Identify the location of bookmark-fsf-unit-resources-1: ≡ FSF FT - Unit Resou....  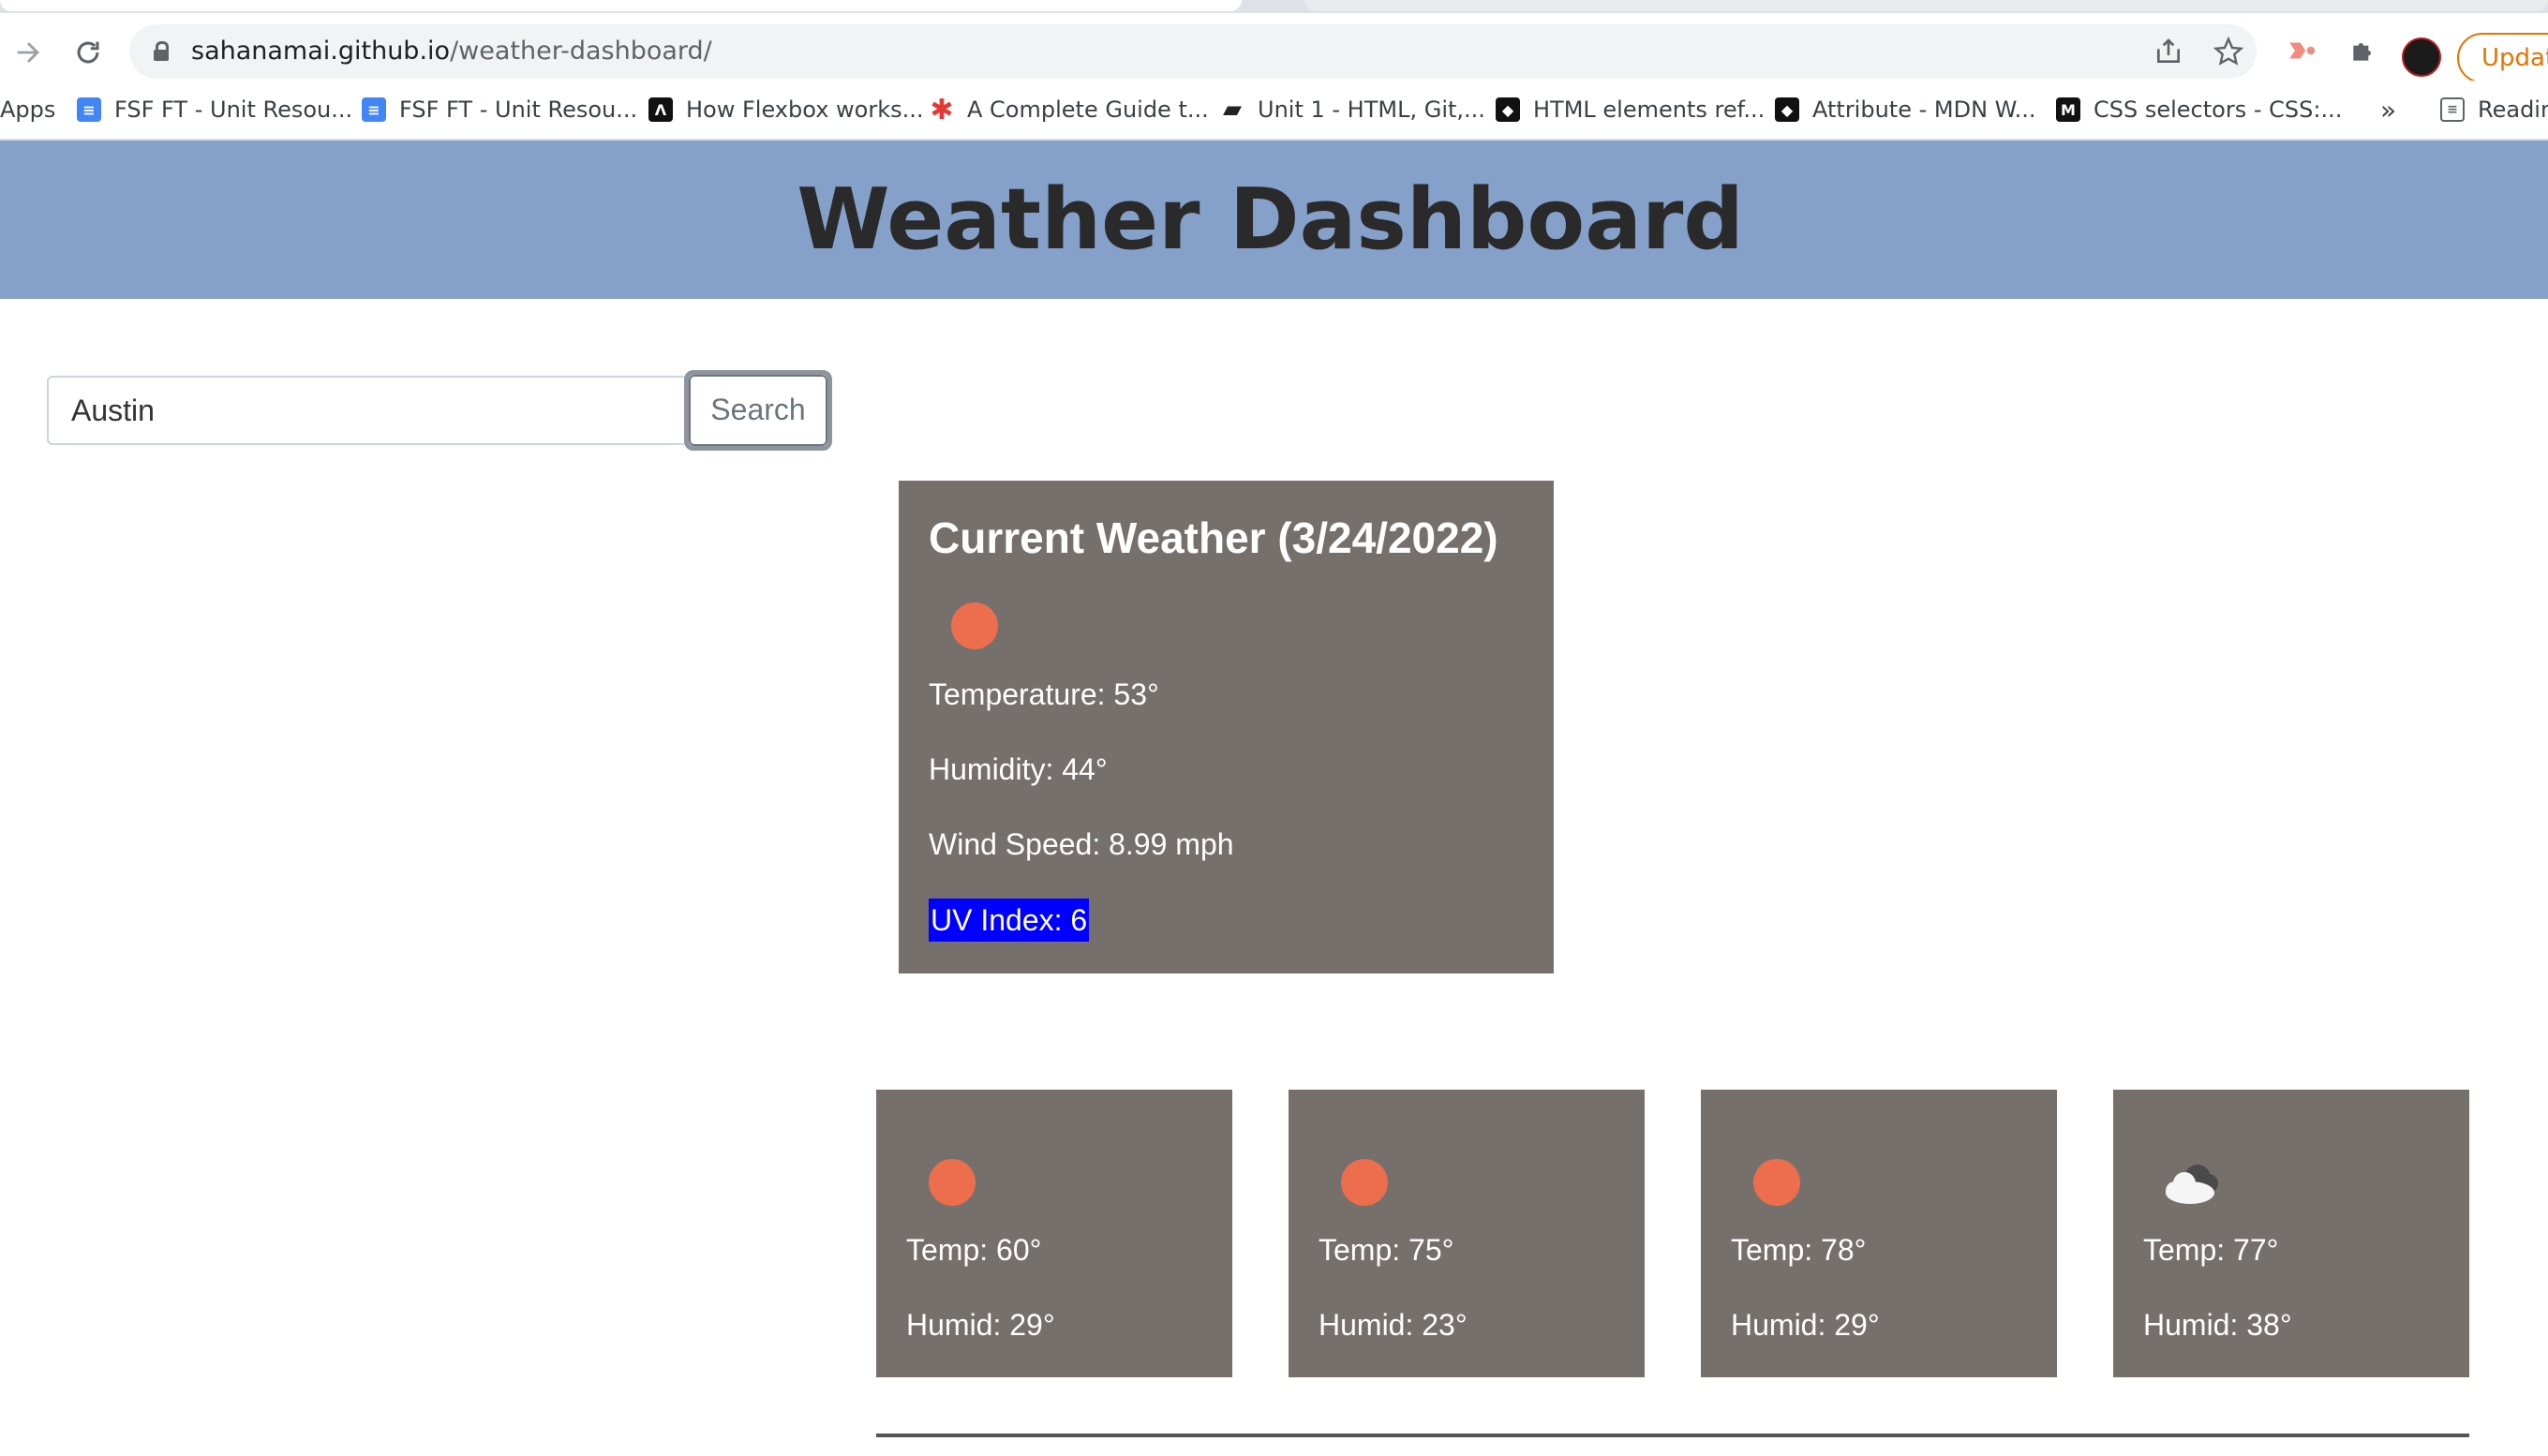
(215, 110).